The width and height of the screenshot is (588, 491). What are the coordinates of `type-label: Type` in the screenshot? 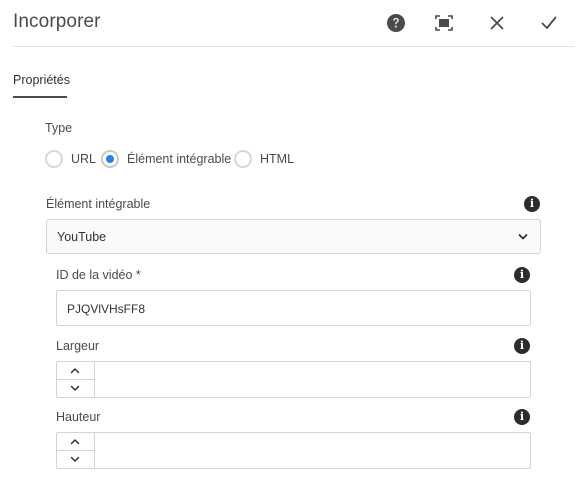 It's located at (59, 128).